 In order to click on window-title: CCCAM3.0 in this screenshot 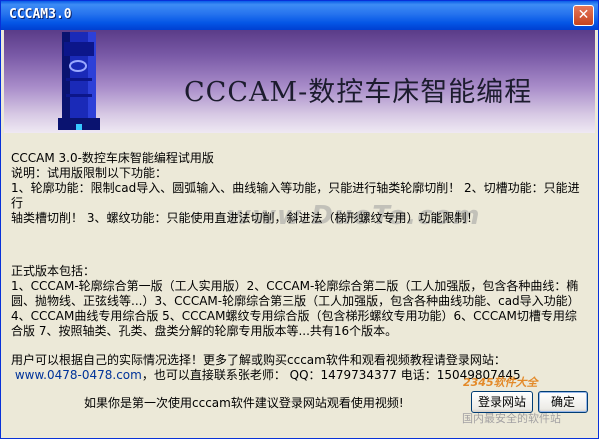, I will do `click(40, 14)`.